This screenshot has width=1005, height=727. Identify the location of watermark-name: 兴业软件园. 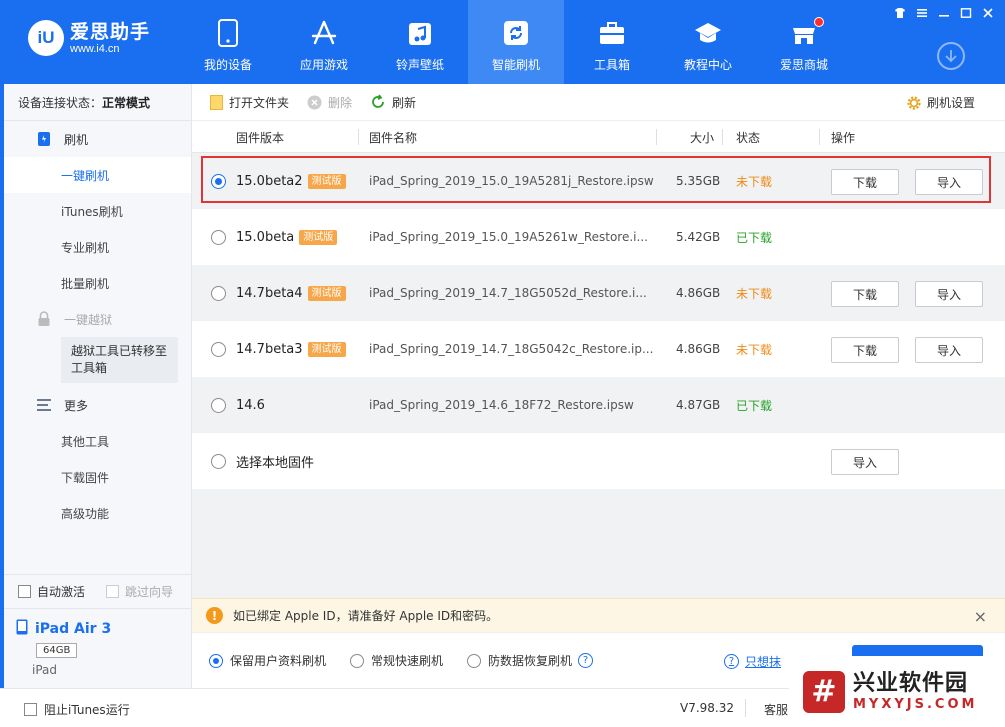
(911, 683).